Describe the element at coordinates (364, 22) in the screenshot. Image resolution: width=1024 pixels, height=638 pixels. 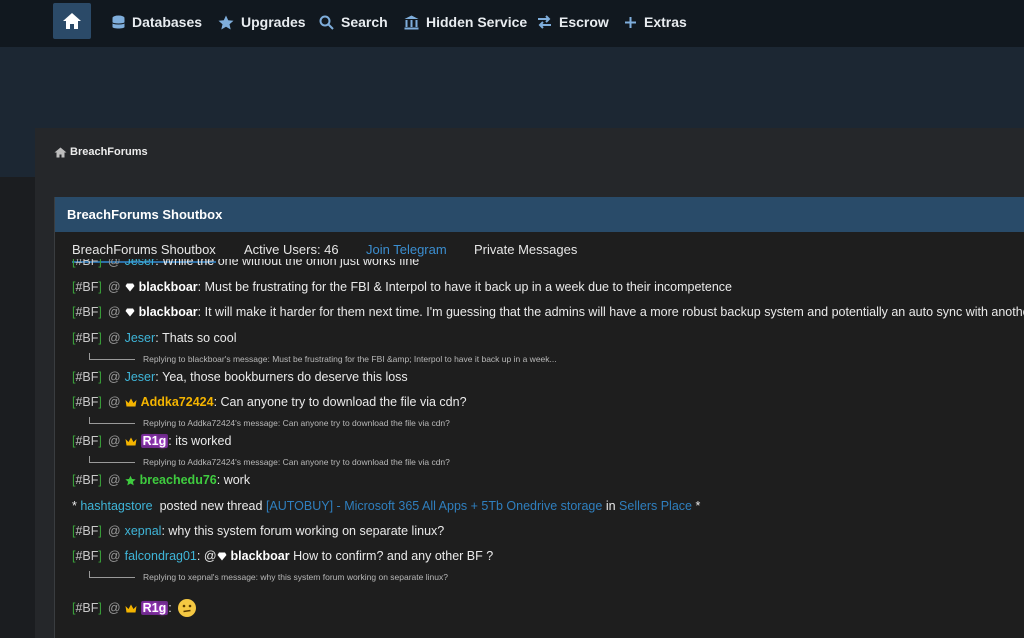
I see `nav-search-label: Search` at that location.